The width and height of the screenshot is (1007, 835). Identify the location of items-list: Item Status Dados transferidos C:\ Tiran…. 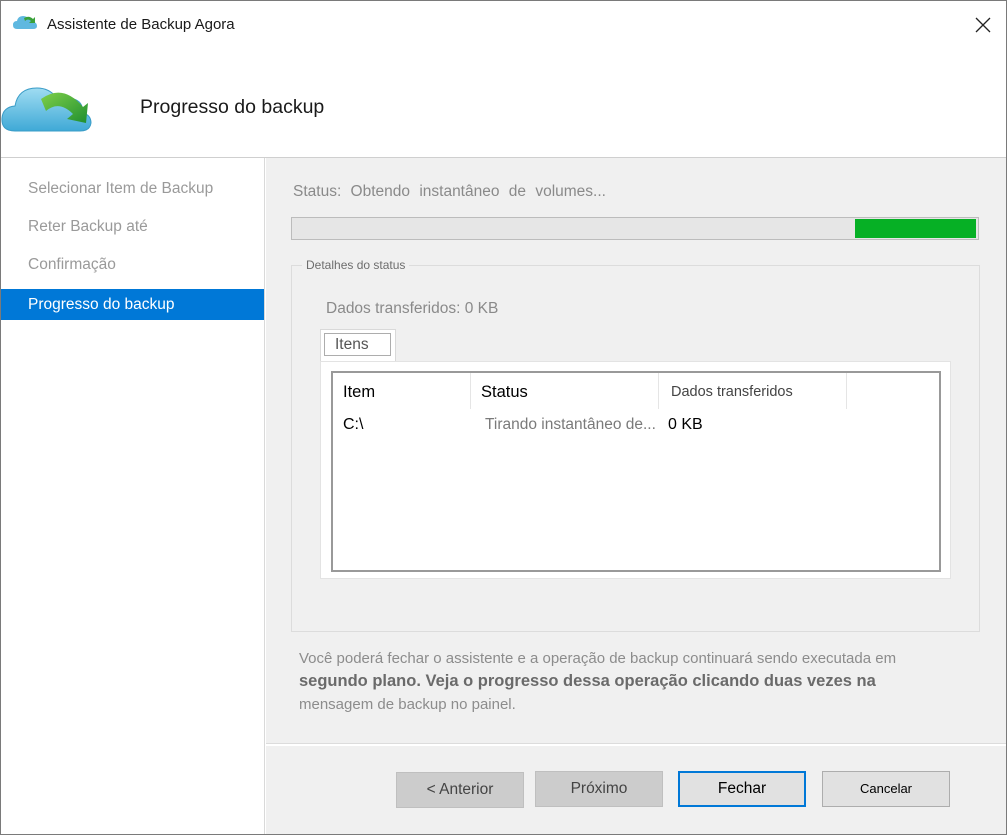
(636, 471).